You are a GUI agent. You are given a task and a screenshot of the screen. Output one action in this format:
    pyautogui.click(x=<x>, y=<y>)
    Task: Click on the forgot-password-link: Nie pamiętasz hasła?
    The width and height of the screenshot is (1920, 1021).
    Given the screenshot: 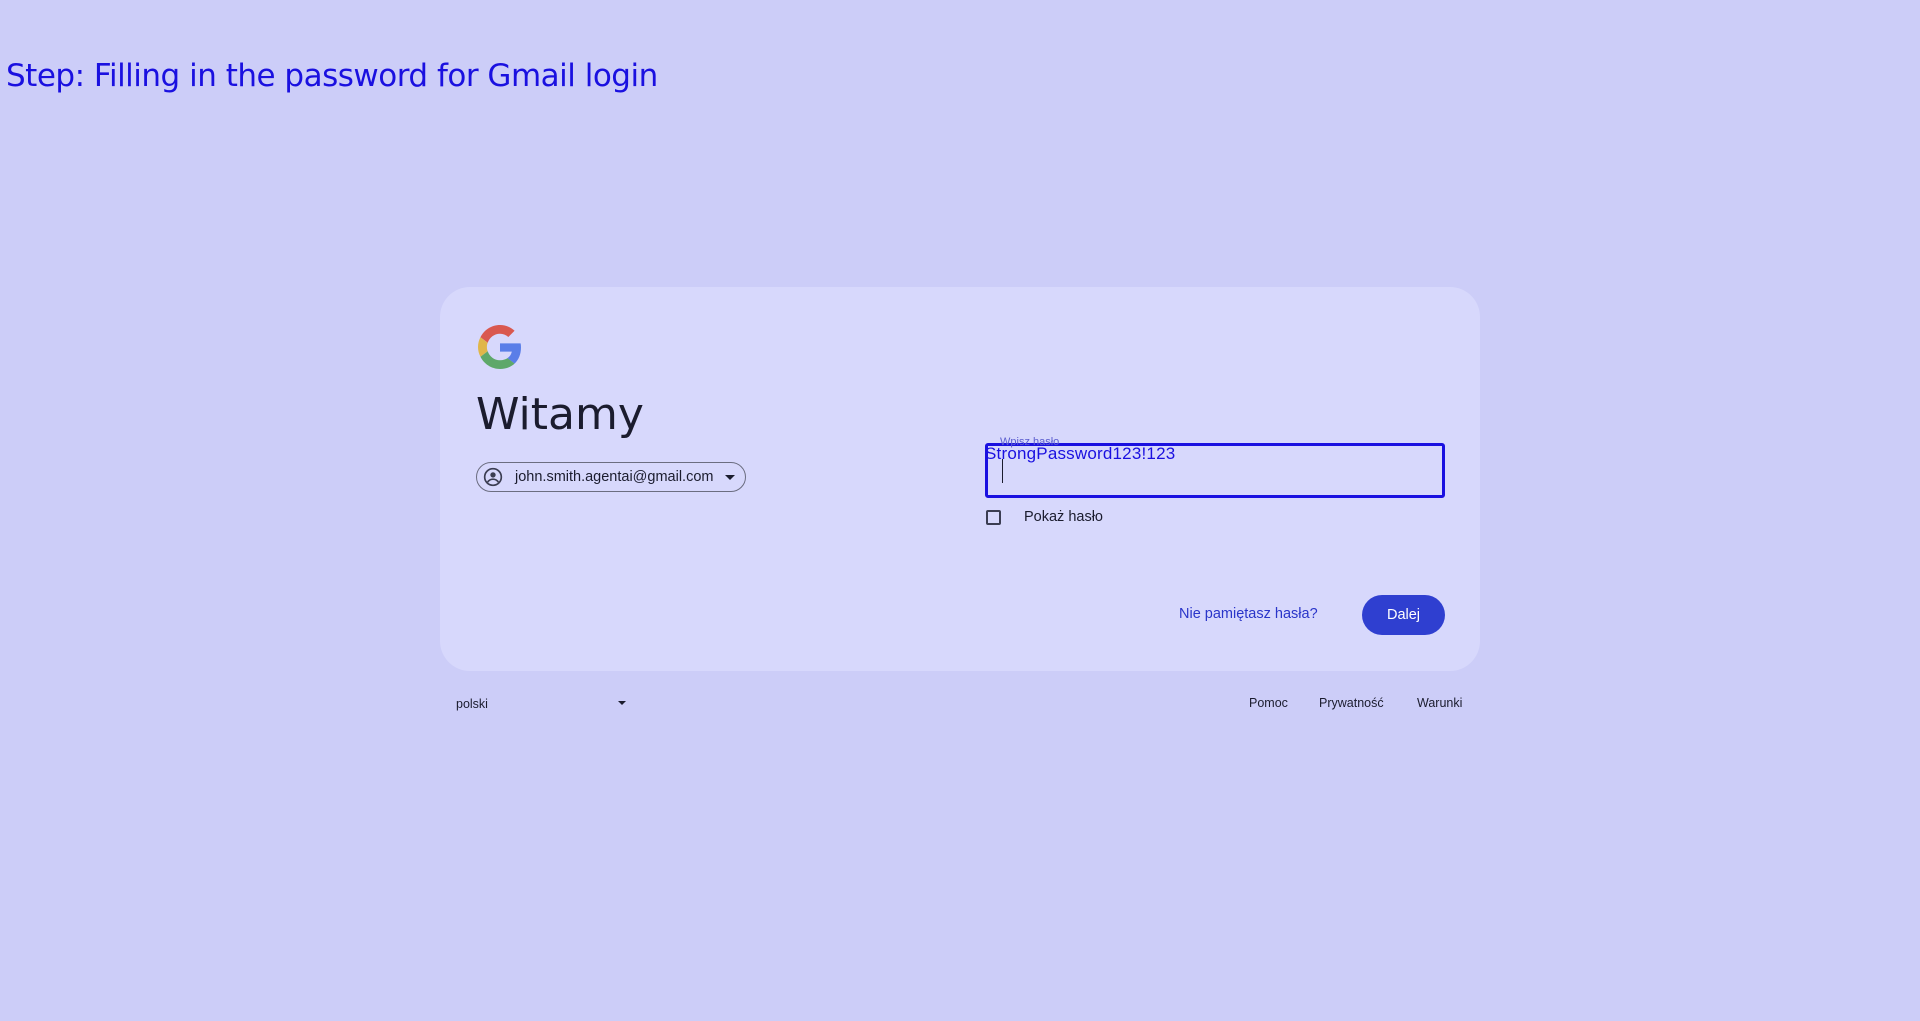 What is the action you would take?
    pyautogui.click(x=1248, y=614)
    